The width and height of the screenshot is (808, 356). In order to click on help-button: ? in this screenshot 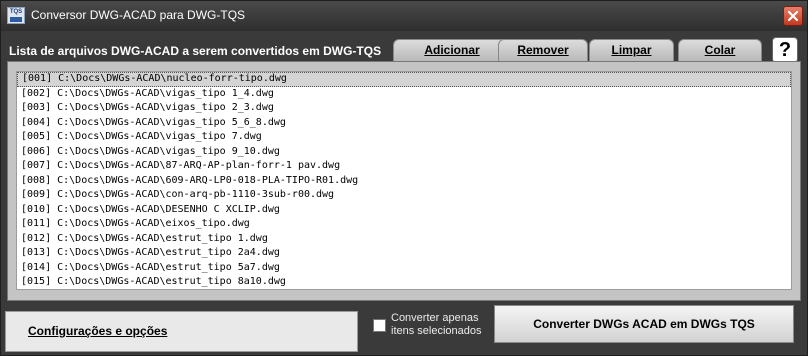, I will do `click(785, 50)`.